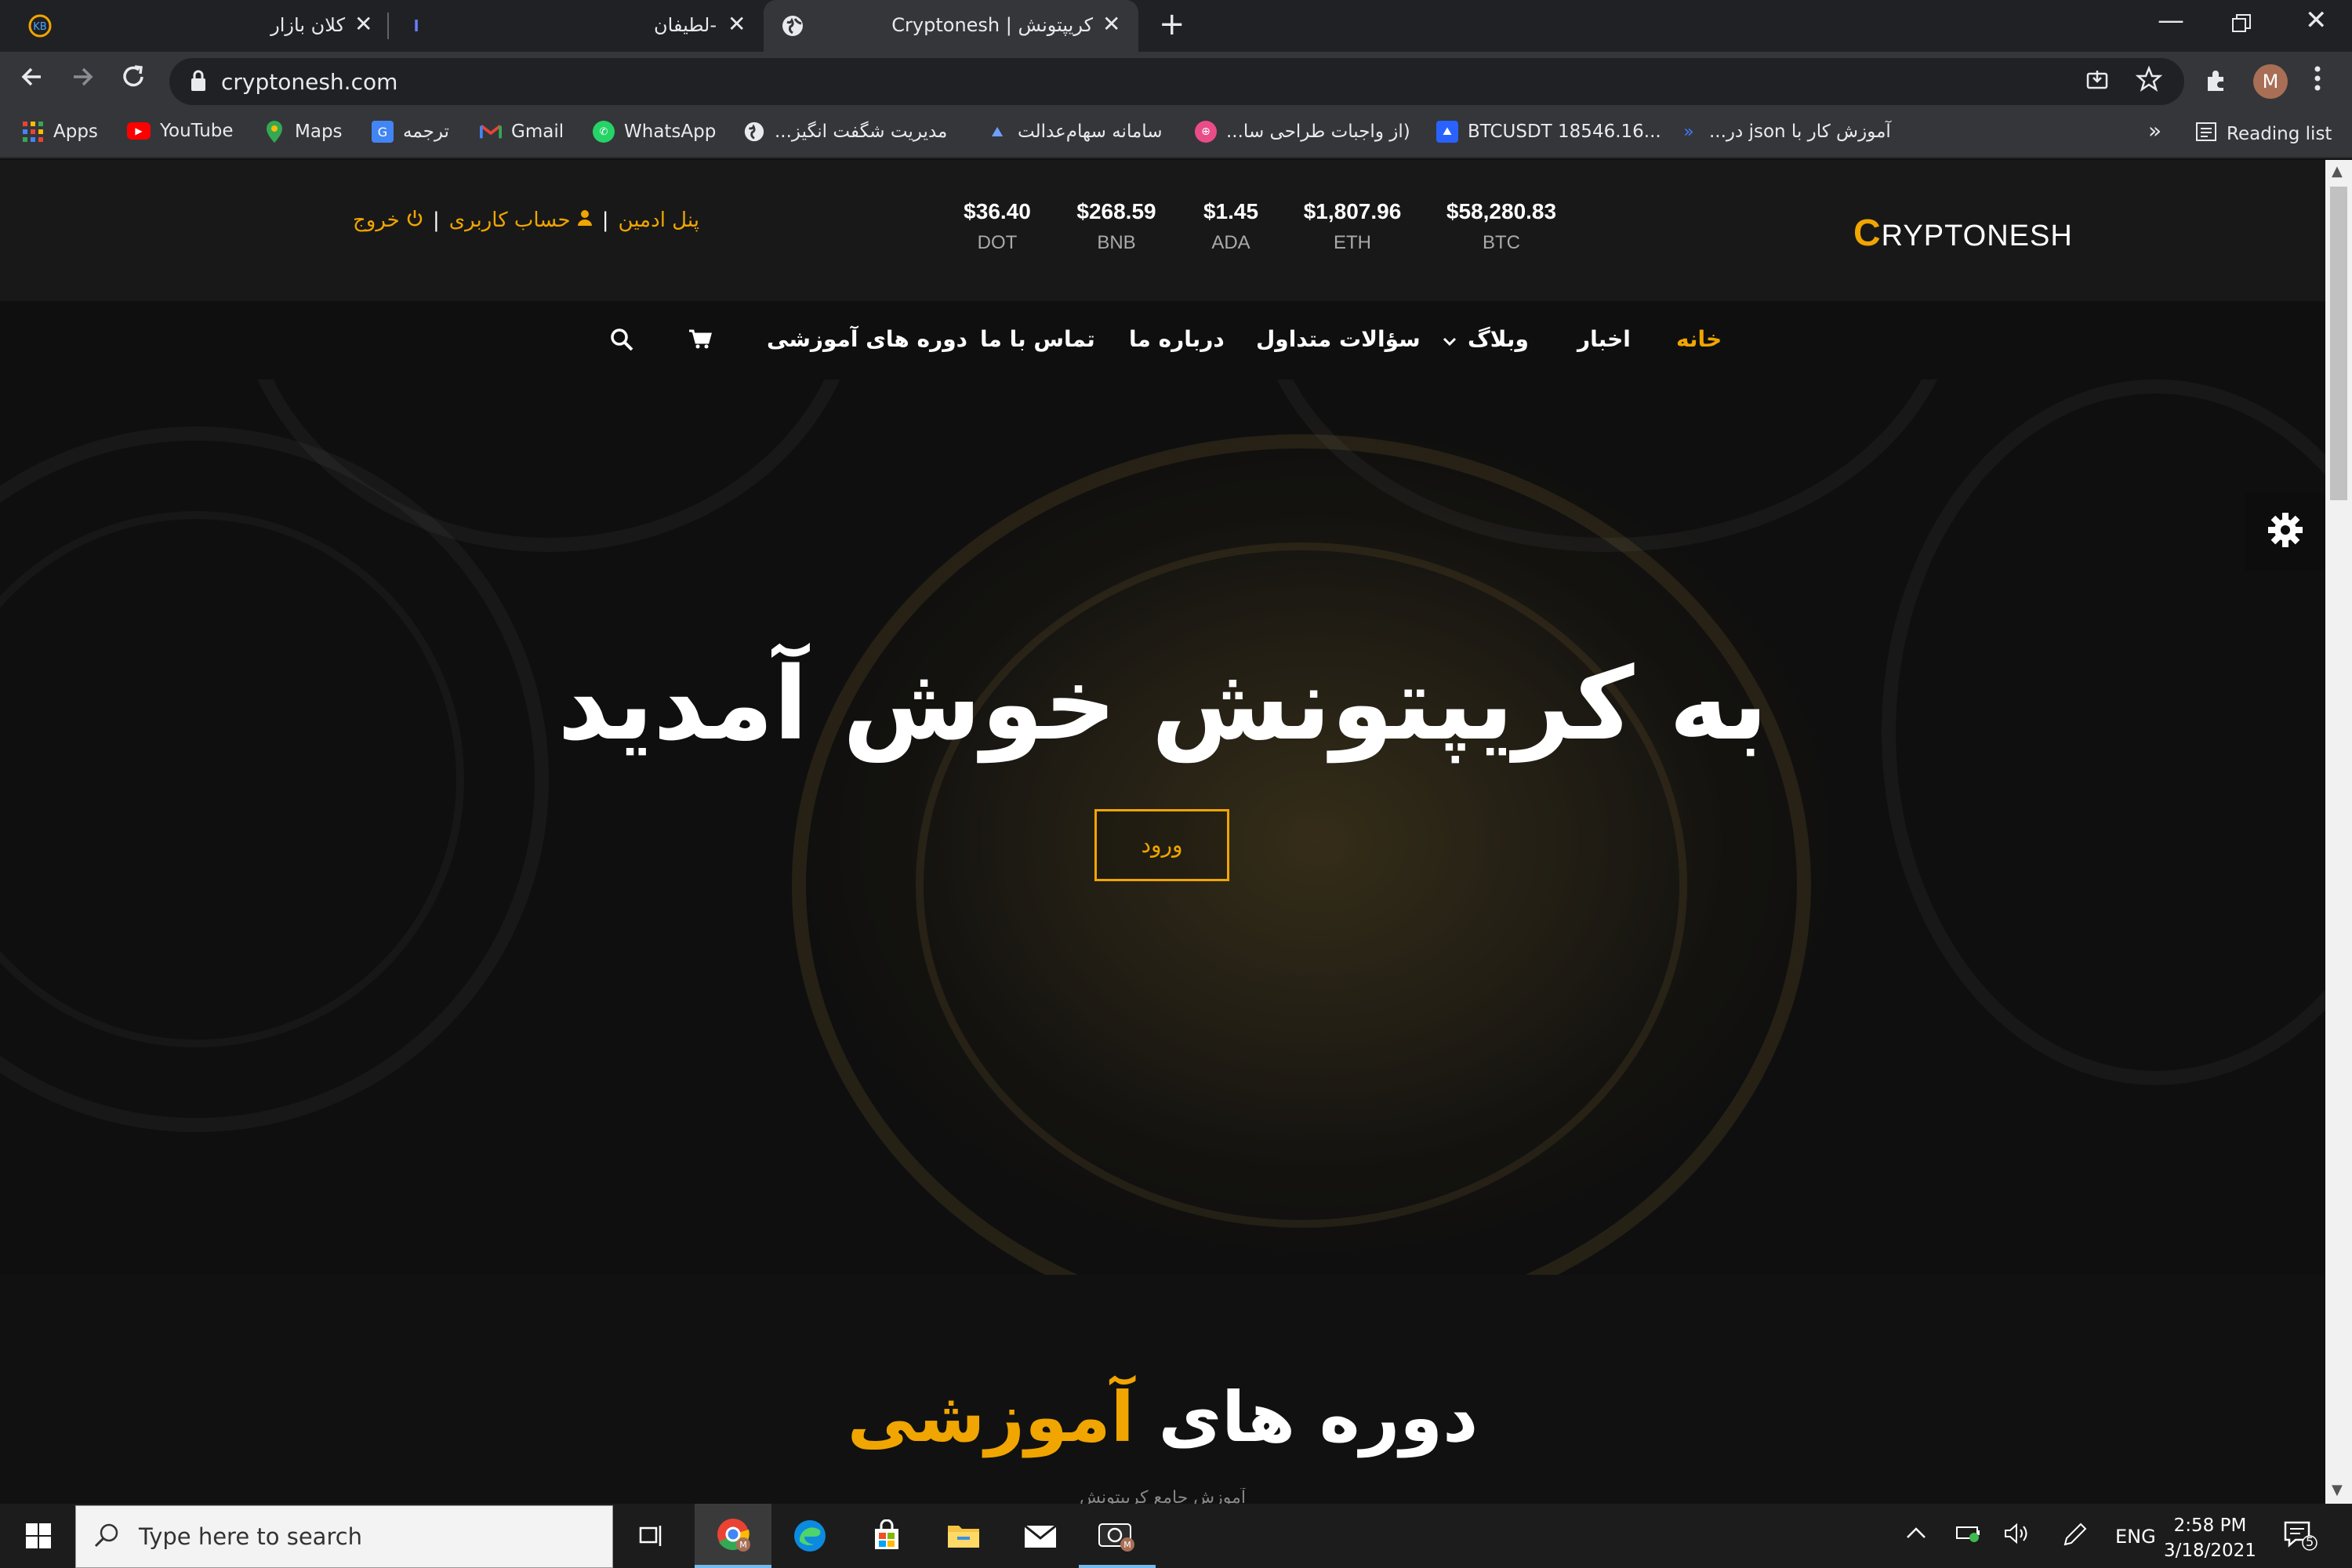 The image size is (2352, 1568). What do you see at coordinates (1162, 704) in the screenshot?
I see `hero-title: به کریپتونش خوش آمدید` at bounding box center [1162, 704].